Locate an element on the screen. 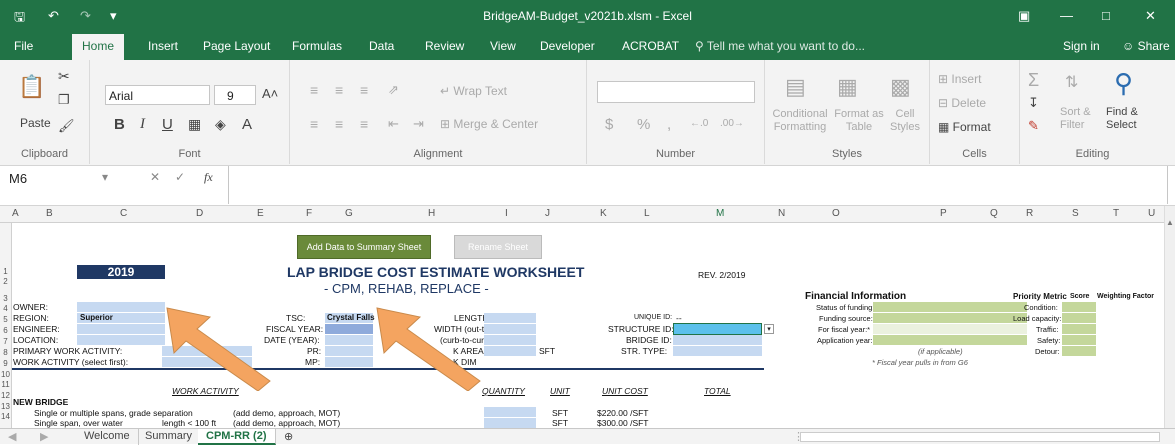 This screenshot has height=445, width=1175. detour-score-input is located at coordinates (1079, 351).